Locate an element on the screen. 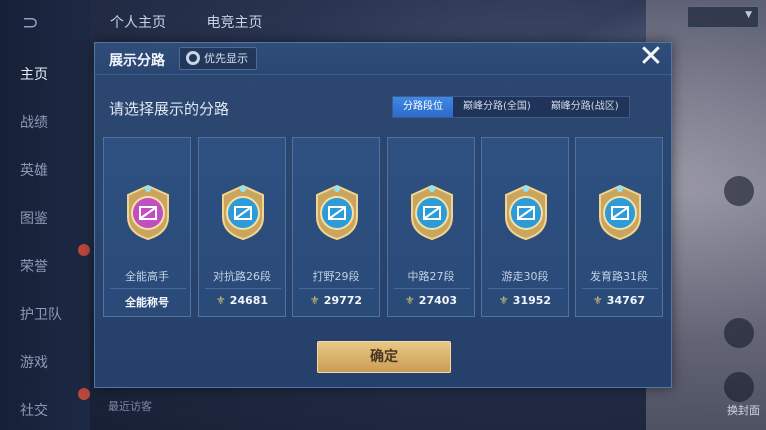  close-icon: ✕ is located at coordinates (651, 57).